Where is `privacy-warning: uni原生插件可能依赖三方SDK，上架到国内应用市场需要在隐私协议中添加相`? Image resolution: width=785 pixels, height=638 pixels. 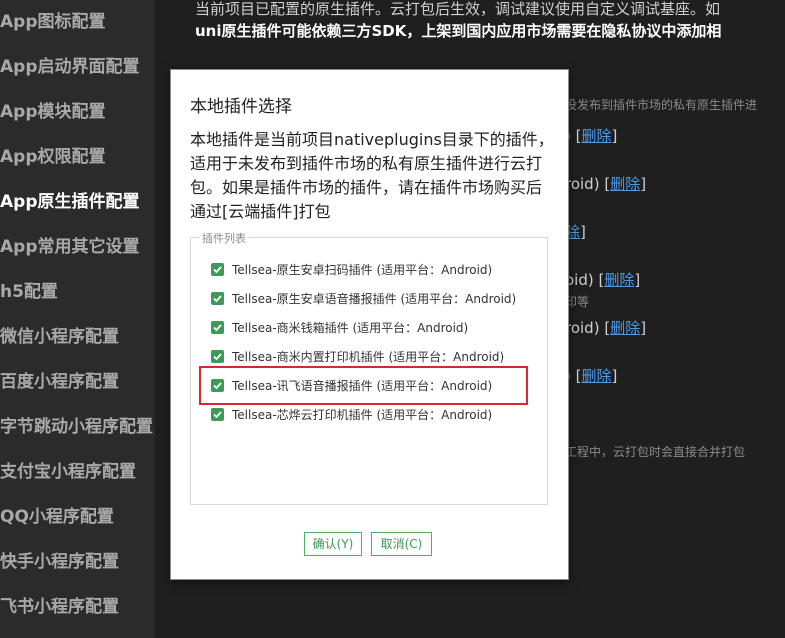 privacy-warning: uni原生插件可能依赖三方SDK，上架到国内应用市场需要在隐私协议中添加相 is located at coordinates (458, 31).